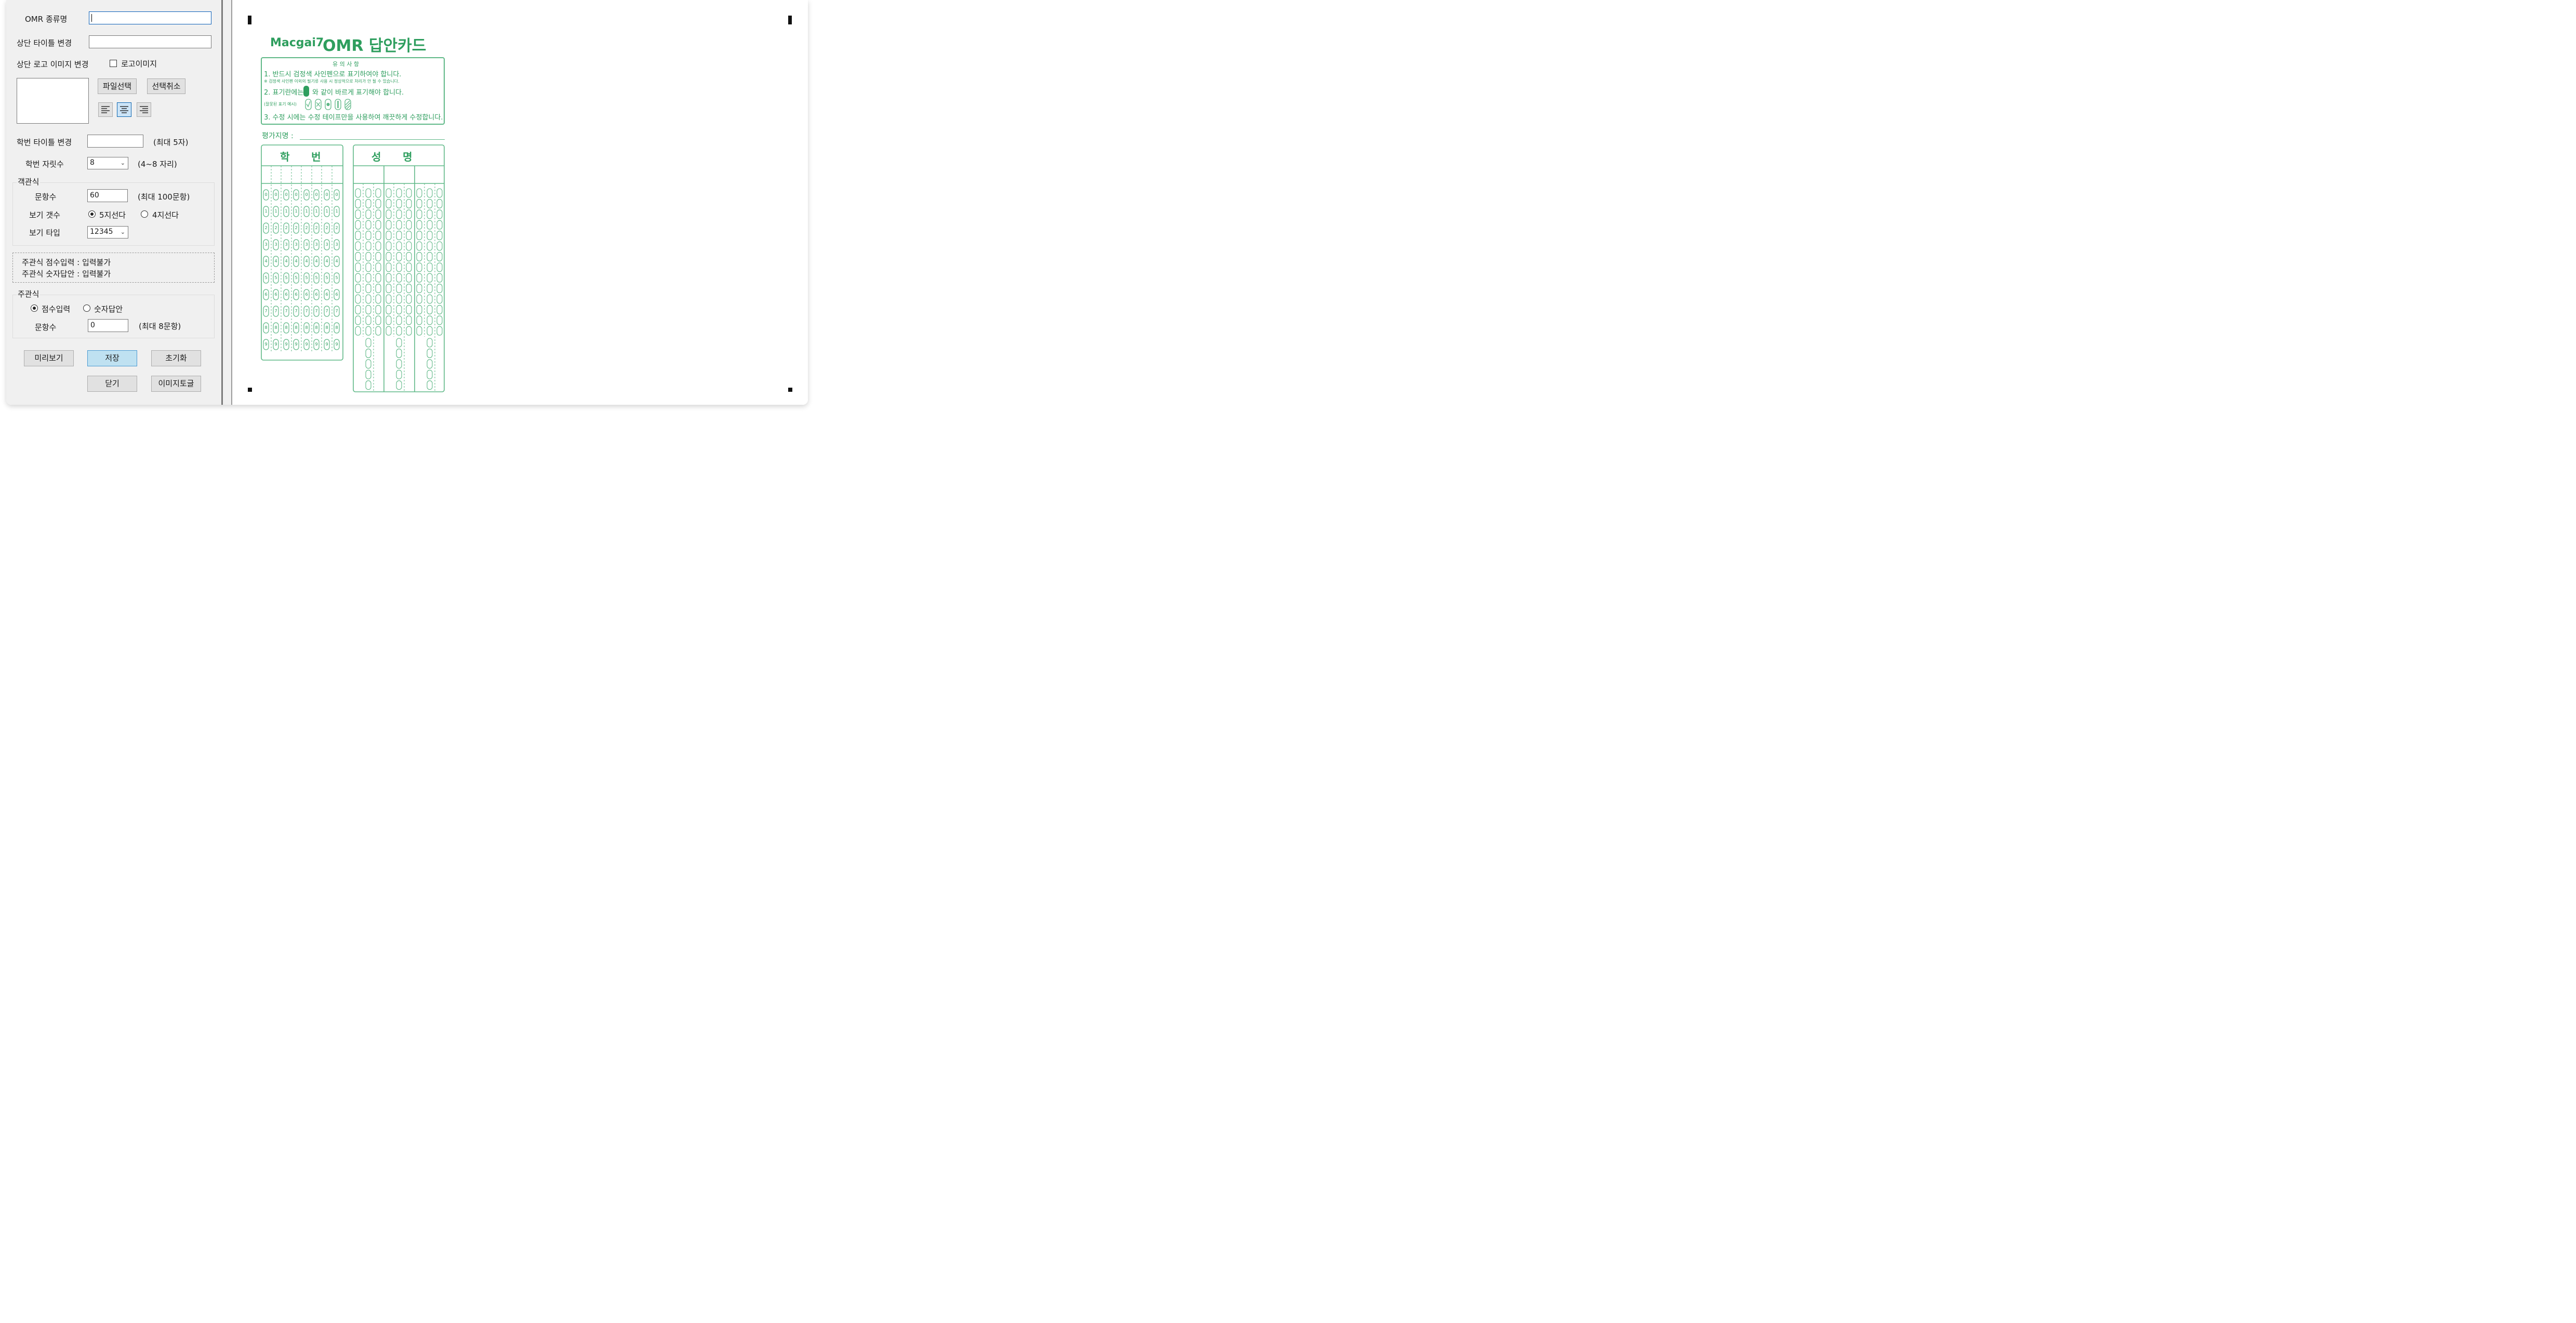 The width and height of the screenshot is (2576, 1323). I want to click on select-cancel-button: 선택취소, so click(166, 86).